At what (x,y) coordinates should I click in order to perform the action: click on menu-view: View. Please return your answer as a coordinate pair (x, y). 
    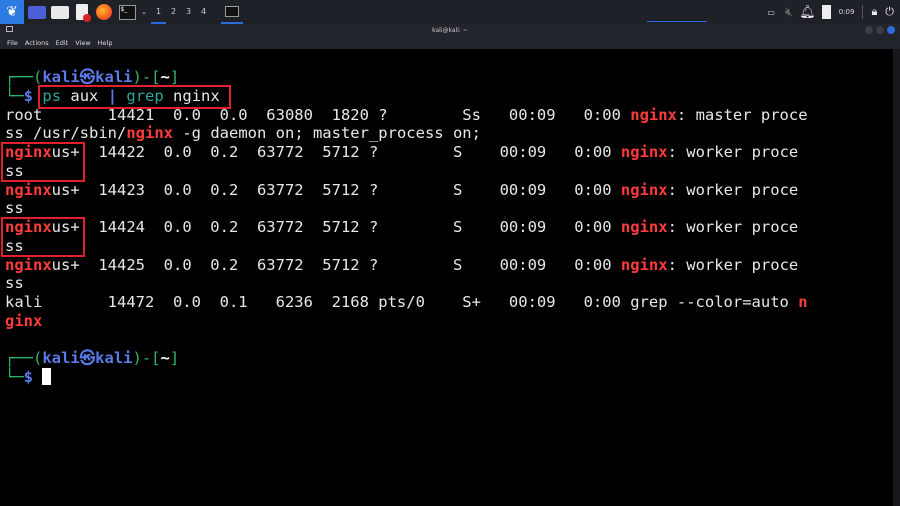
    Looking at the image, I should click on (82, 43).